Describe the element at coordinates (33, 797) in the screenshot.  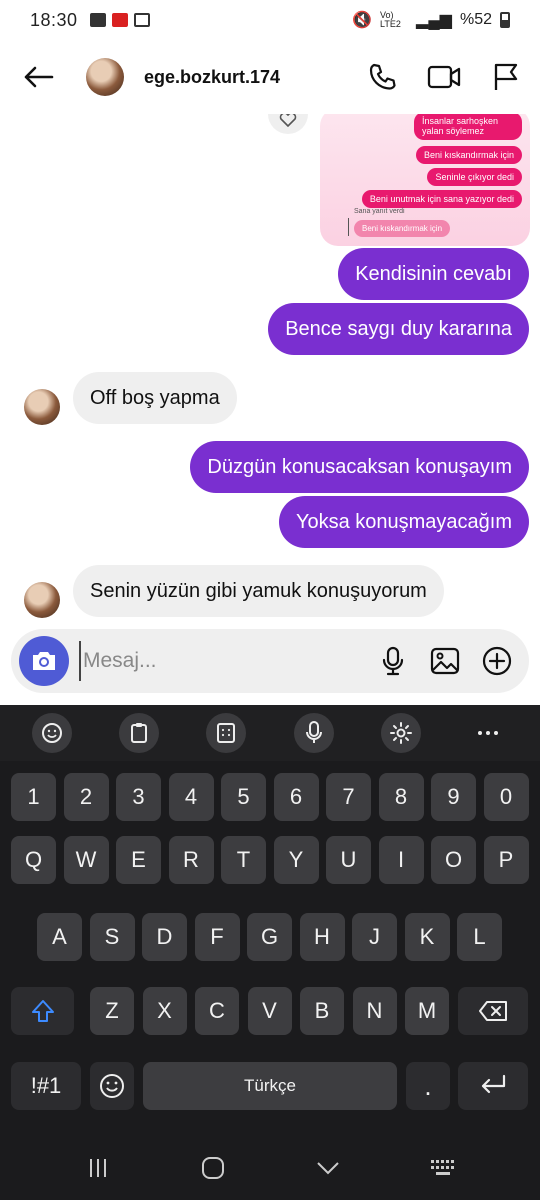
I see `key-1: 1` at that location.